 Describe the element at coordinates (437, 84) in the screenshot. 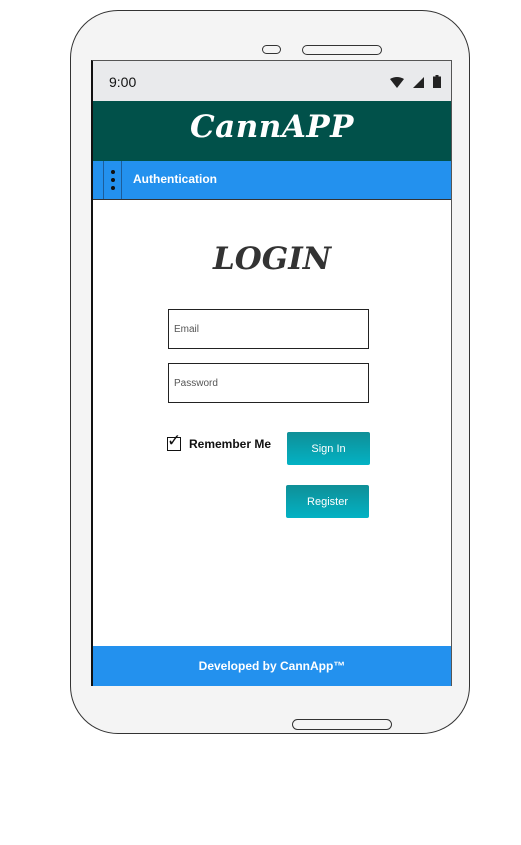

I see `battery-icon` at that location.